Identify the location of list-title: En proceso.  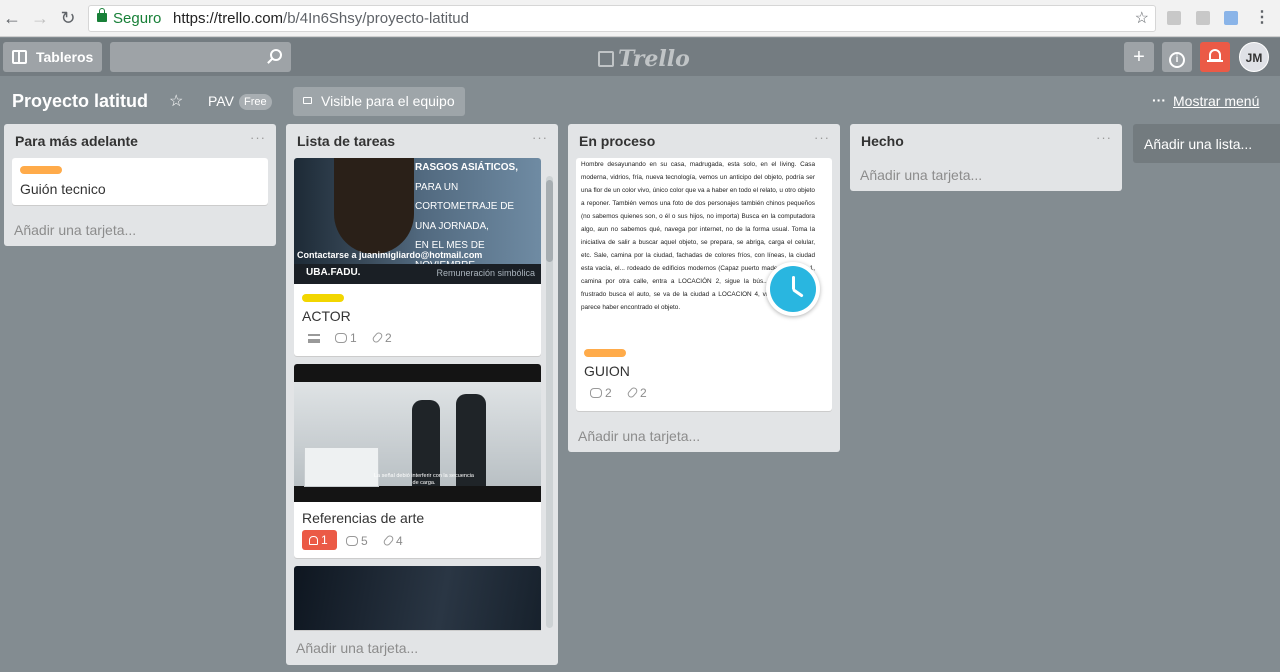
(617, 141).